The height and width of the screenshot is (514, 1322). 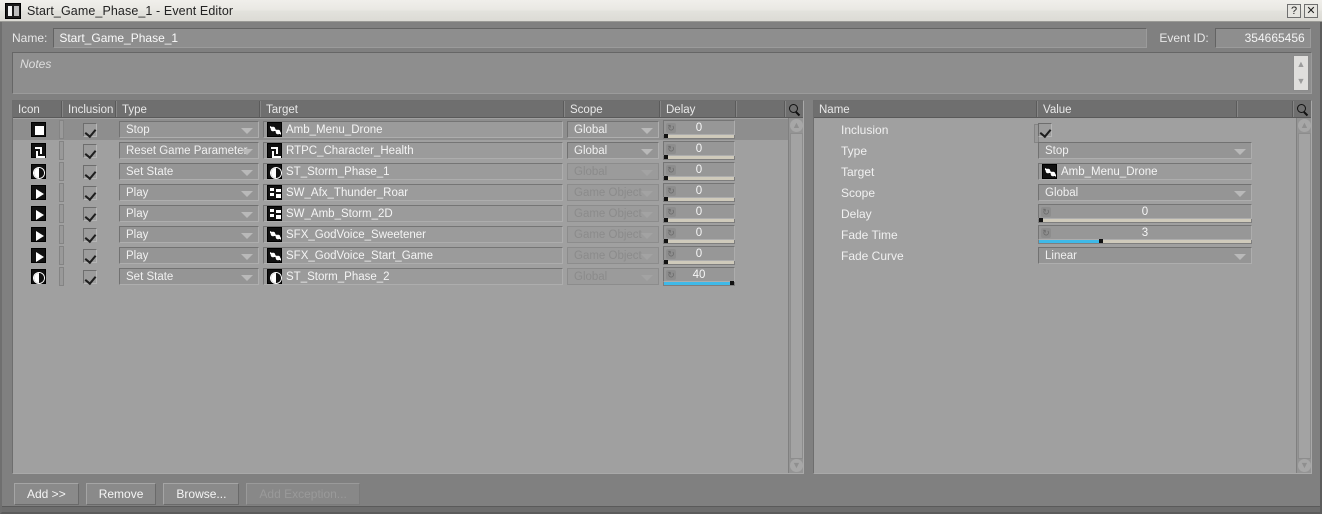 I want to click on property-row: Type Stop, so click(x=1055, y=150).